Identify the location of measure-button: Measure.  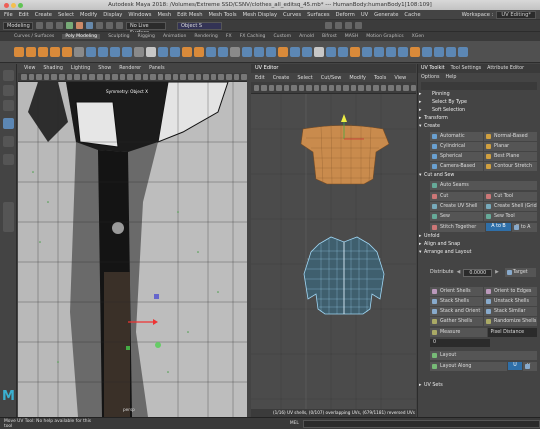
(458, 332).